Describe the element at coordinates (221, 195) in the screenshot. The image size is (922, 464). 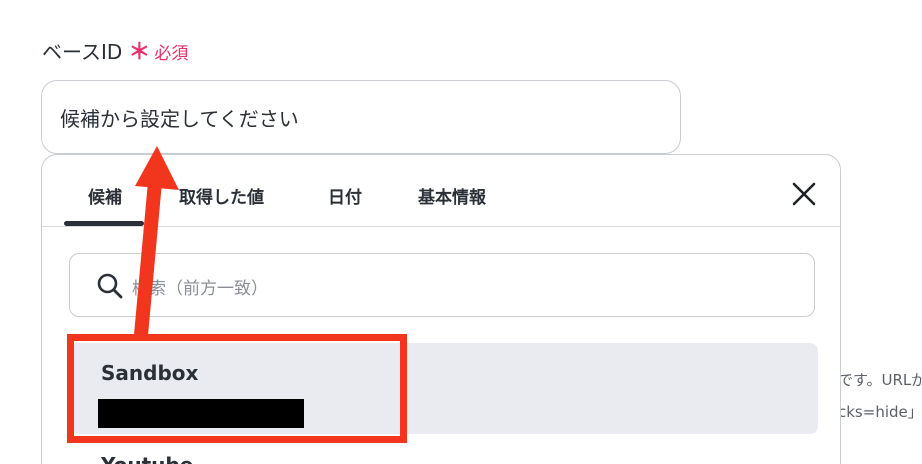
I see `tab-fetched-values: 取得した値` at that location.